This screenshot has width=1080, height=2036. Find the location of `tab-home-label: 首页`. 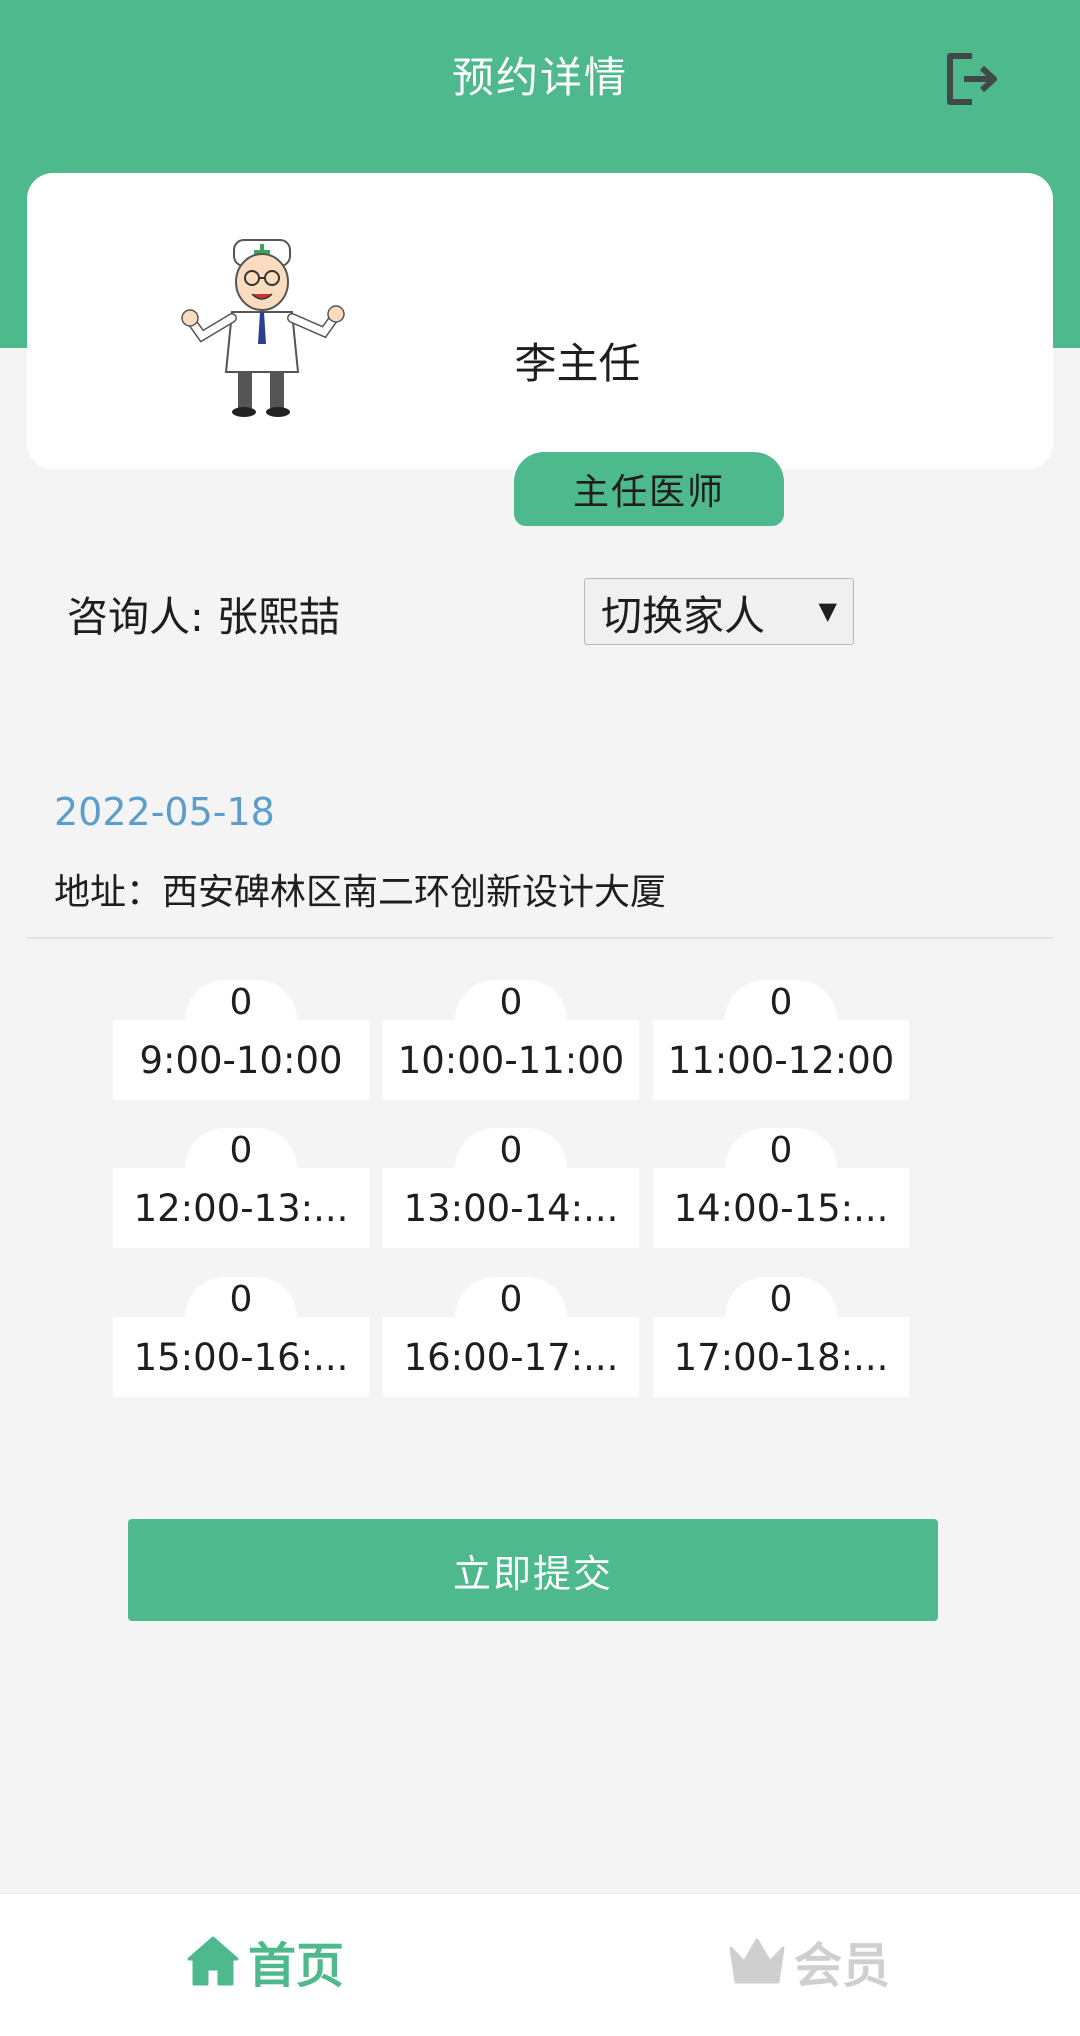

tab-home-label: 首页 is located at coordinates (296, 1966).